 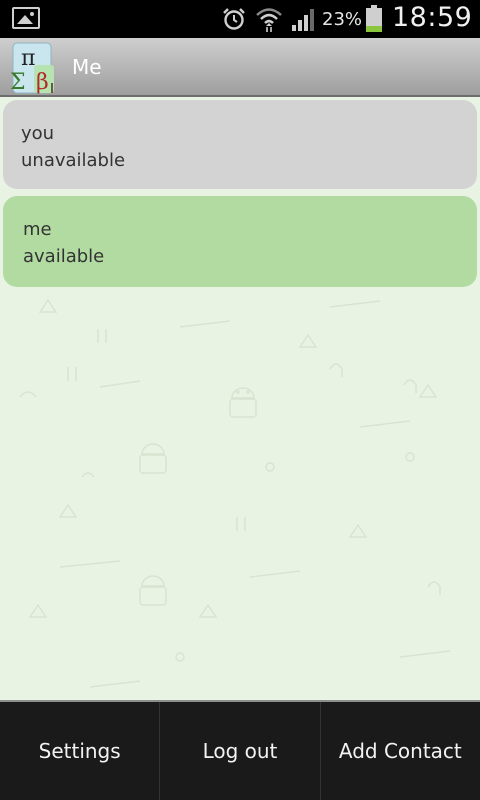 What do you see at coordinates (303, 20) in the screenshot?
I see `signal-strength-icon` at bounding box center [303, 20].